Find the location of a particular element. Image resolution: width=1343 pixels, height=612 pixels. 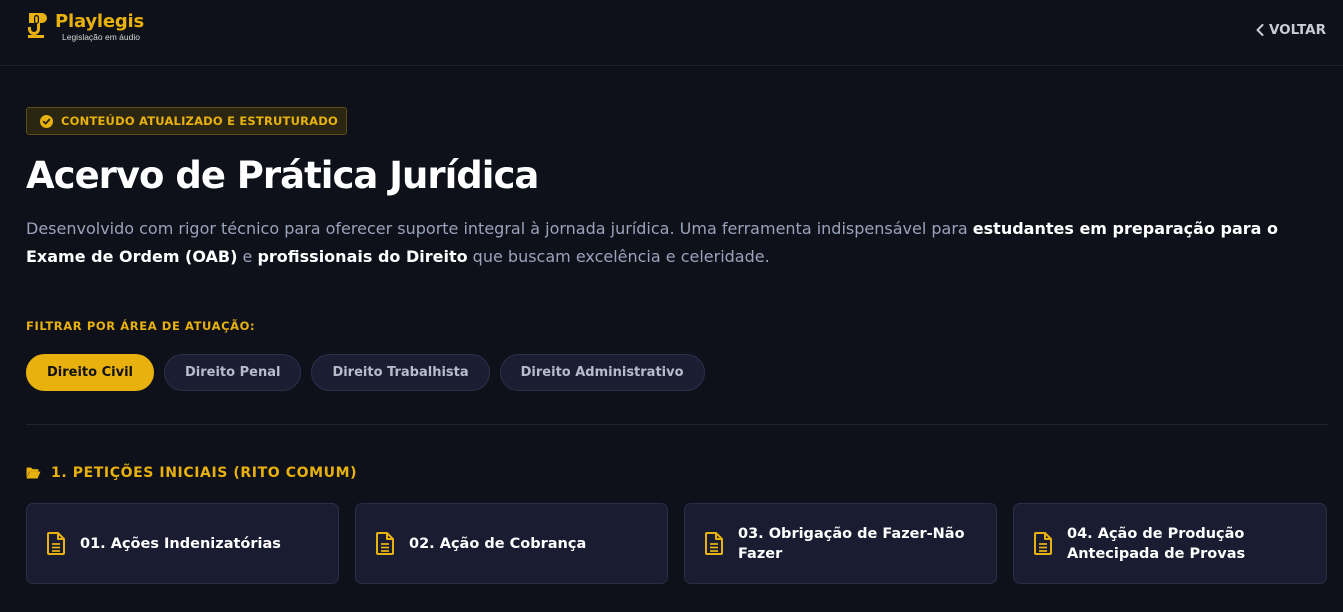

document-card: 01. Ações Indenizatórias is located at coordinates (182, 543).